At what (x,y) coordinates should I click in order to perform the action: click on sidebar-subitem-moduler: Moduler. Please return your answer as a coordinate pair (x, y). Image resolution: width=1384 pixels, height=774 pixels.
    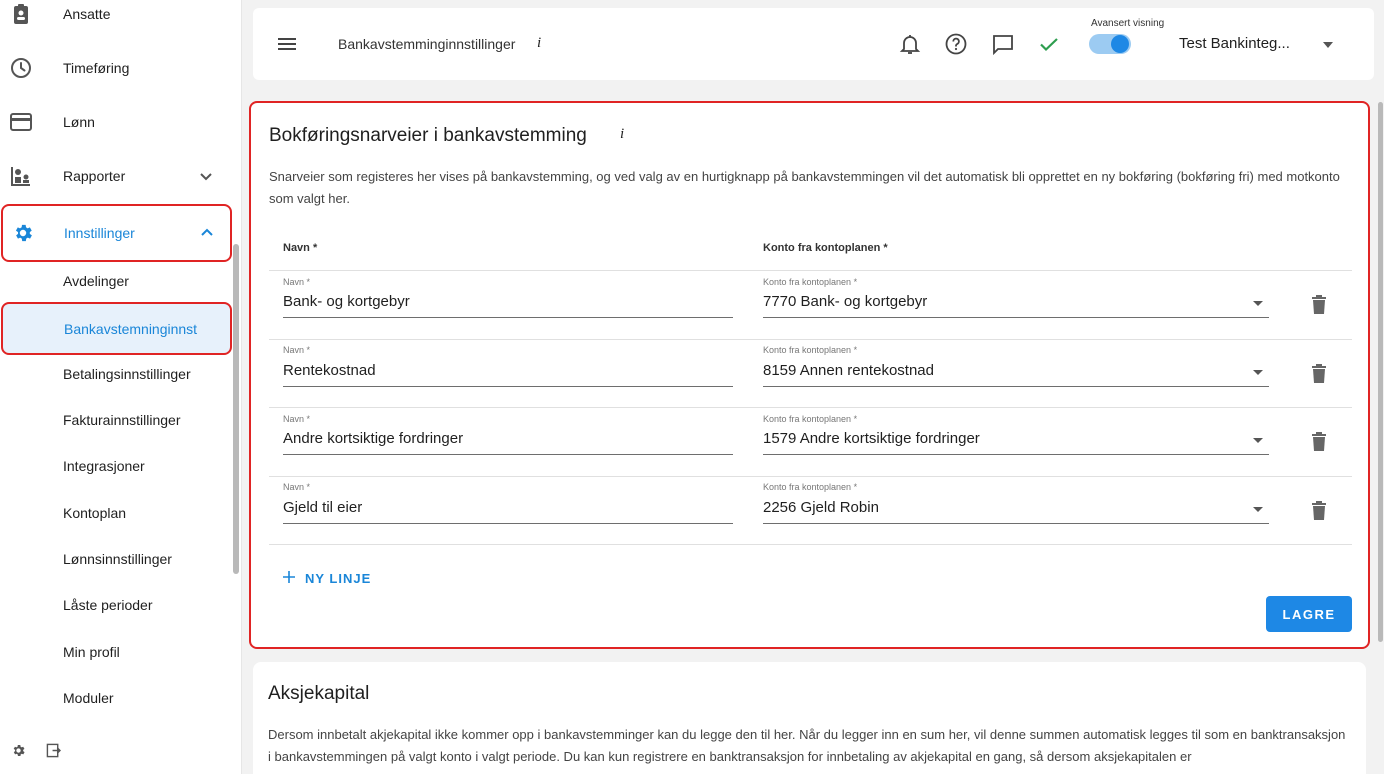
    Looking at the image, I should click on (116, 690).